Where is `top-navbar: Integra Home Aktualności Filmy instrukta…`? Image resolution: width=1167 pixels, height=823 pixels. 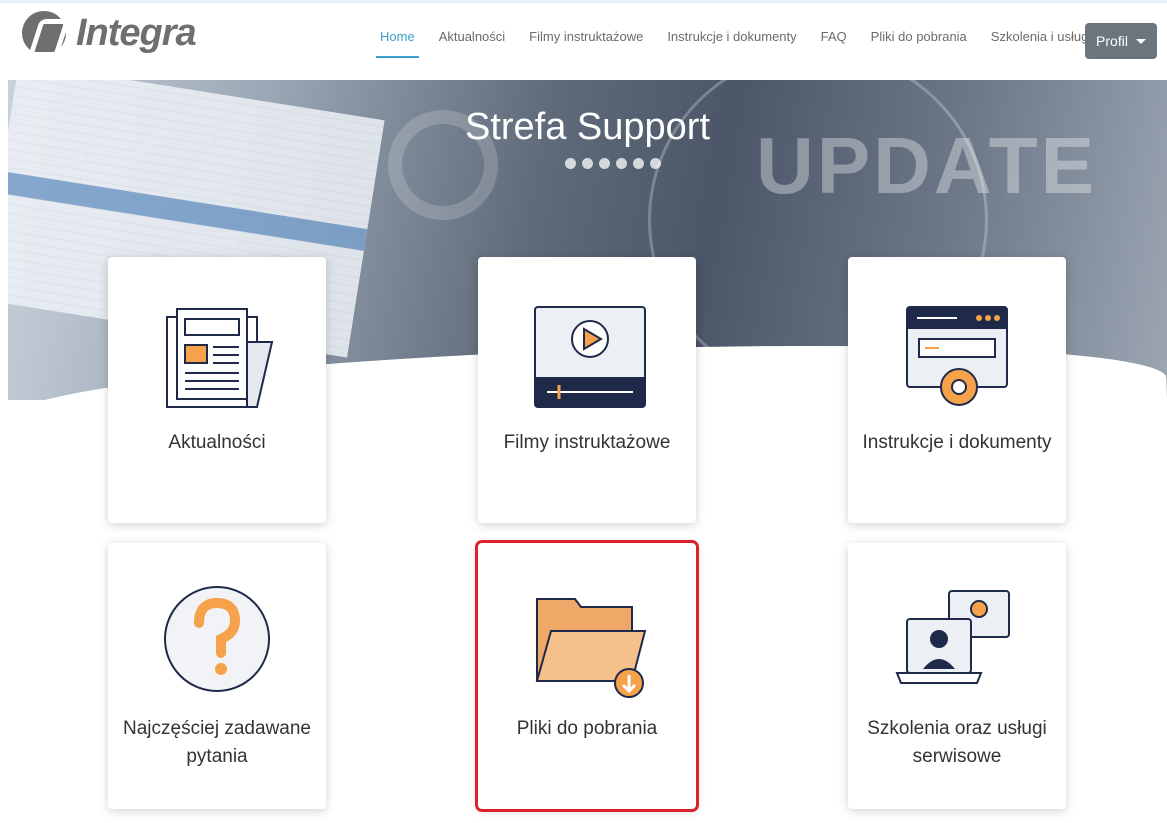
top-navbar: Integra Home Aktualności Filmy instrukta… is located at coordinates (583, 40).